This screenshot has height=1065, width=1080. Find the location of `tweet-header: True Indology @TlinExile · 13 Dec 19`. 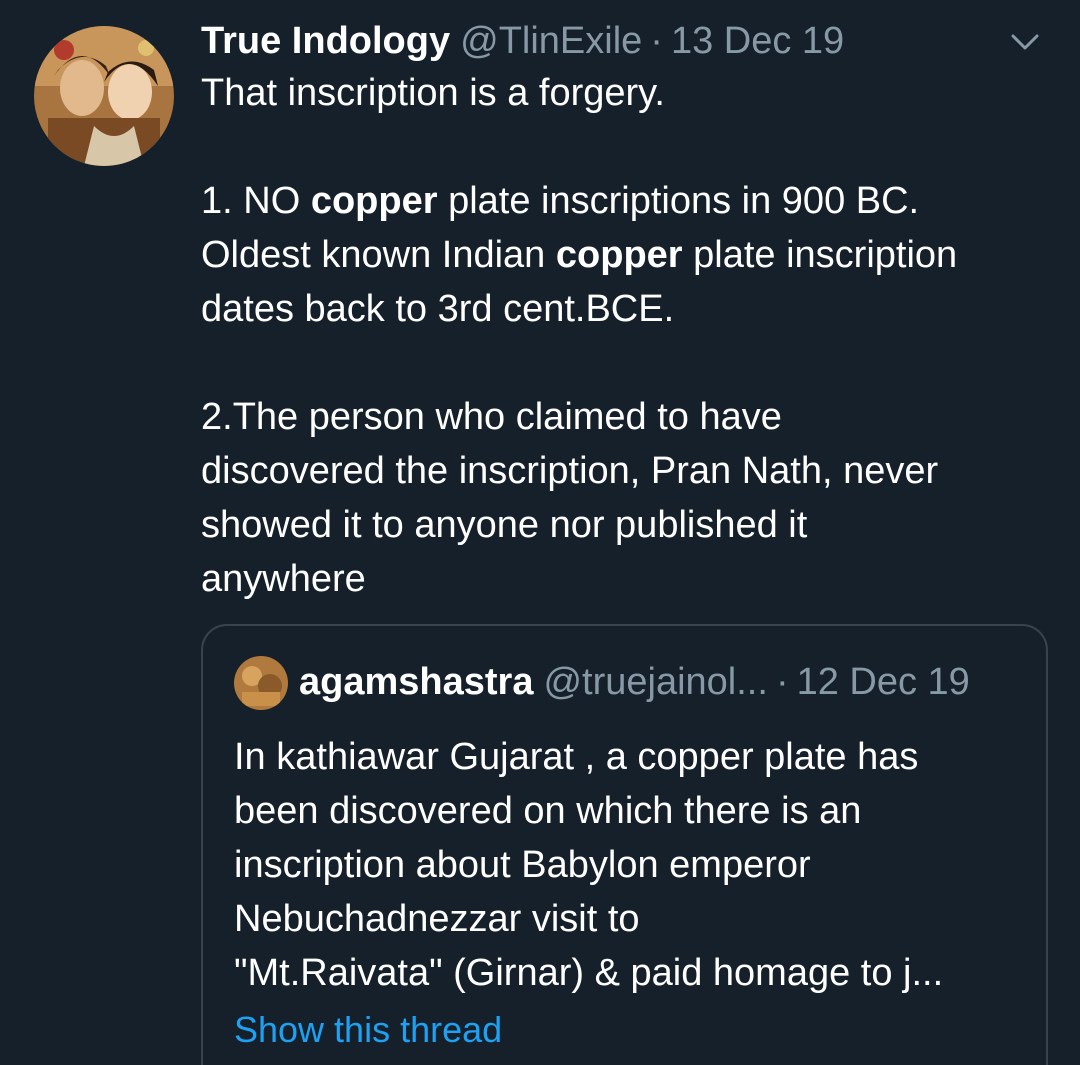

tweet-header: True Indology @TlinExile · 13 Dec 19 is located at coordinates (621, 41).